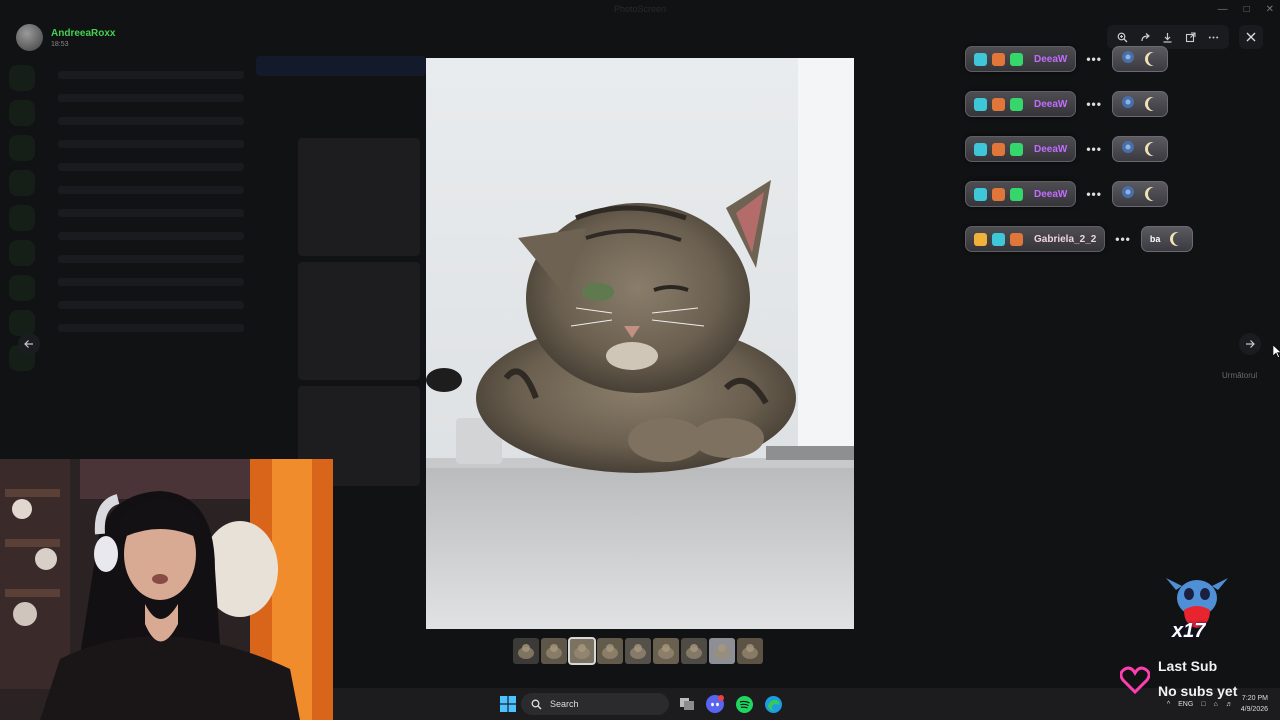 The image size is (1280, 720). I want to click on channel-list, so click(151, 256).